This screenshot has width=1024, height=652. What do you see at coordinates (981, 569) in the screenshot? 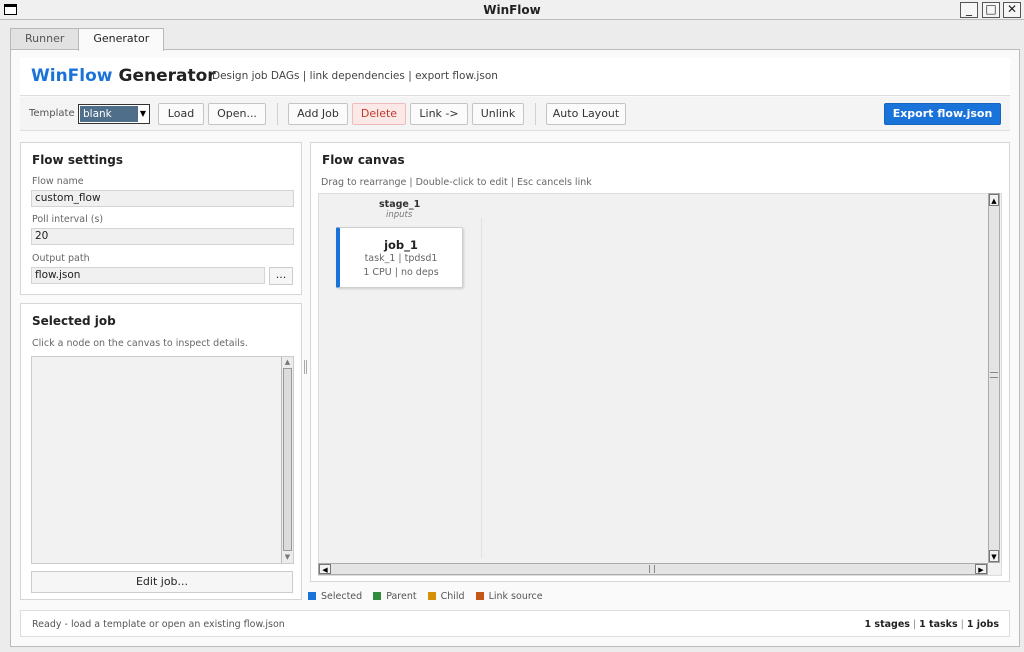
I see `scroll-right-icon: ▶` at bounding box center [981, 569].